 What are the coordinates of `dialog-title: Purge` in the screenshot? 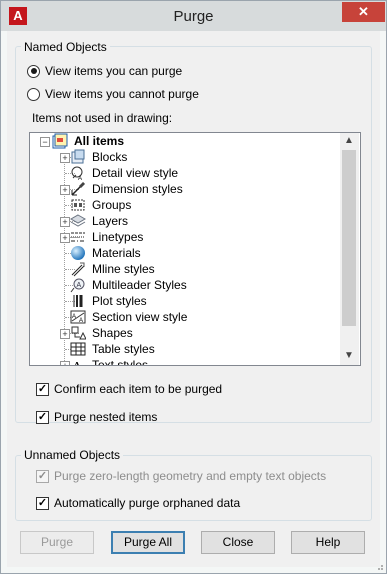 It's located at (193, 16).